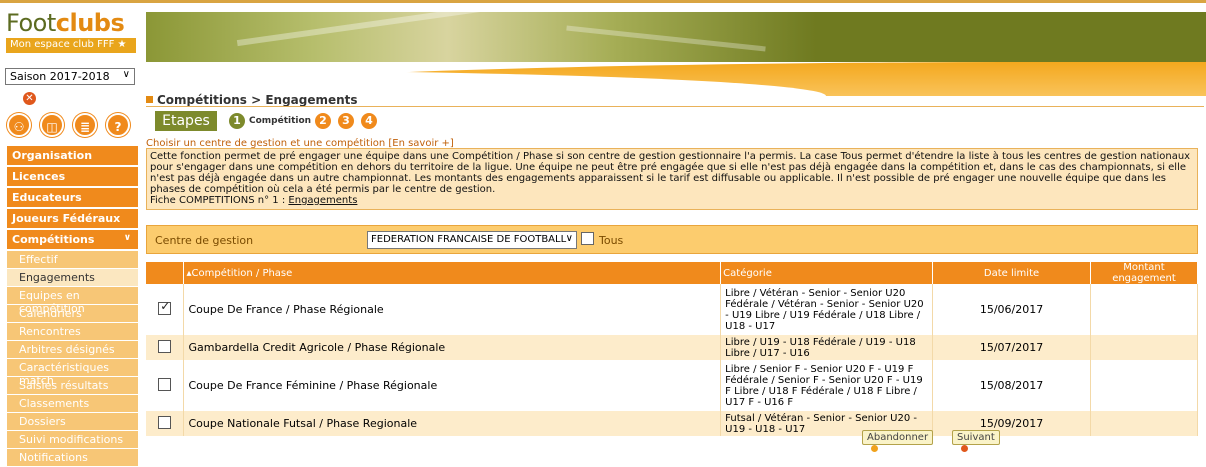  What do you see at coordinates (1011, 385) in the screenshot?
I see `date-limite-cell: 15/08/2017` at bounding box center [1011, 385].